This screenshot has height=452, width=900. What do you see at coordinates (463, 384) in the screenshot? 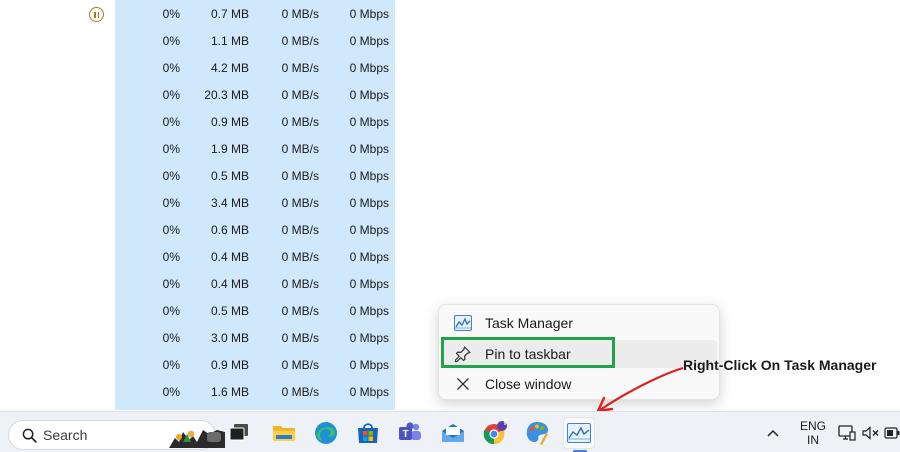
I see `close-icon` at bounding box center [463, 384].